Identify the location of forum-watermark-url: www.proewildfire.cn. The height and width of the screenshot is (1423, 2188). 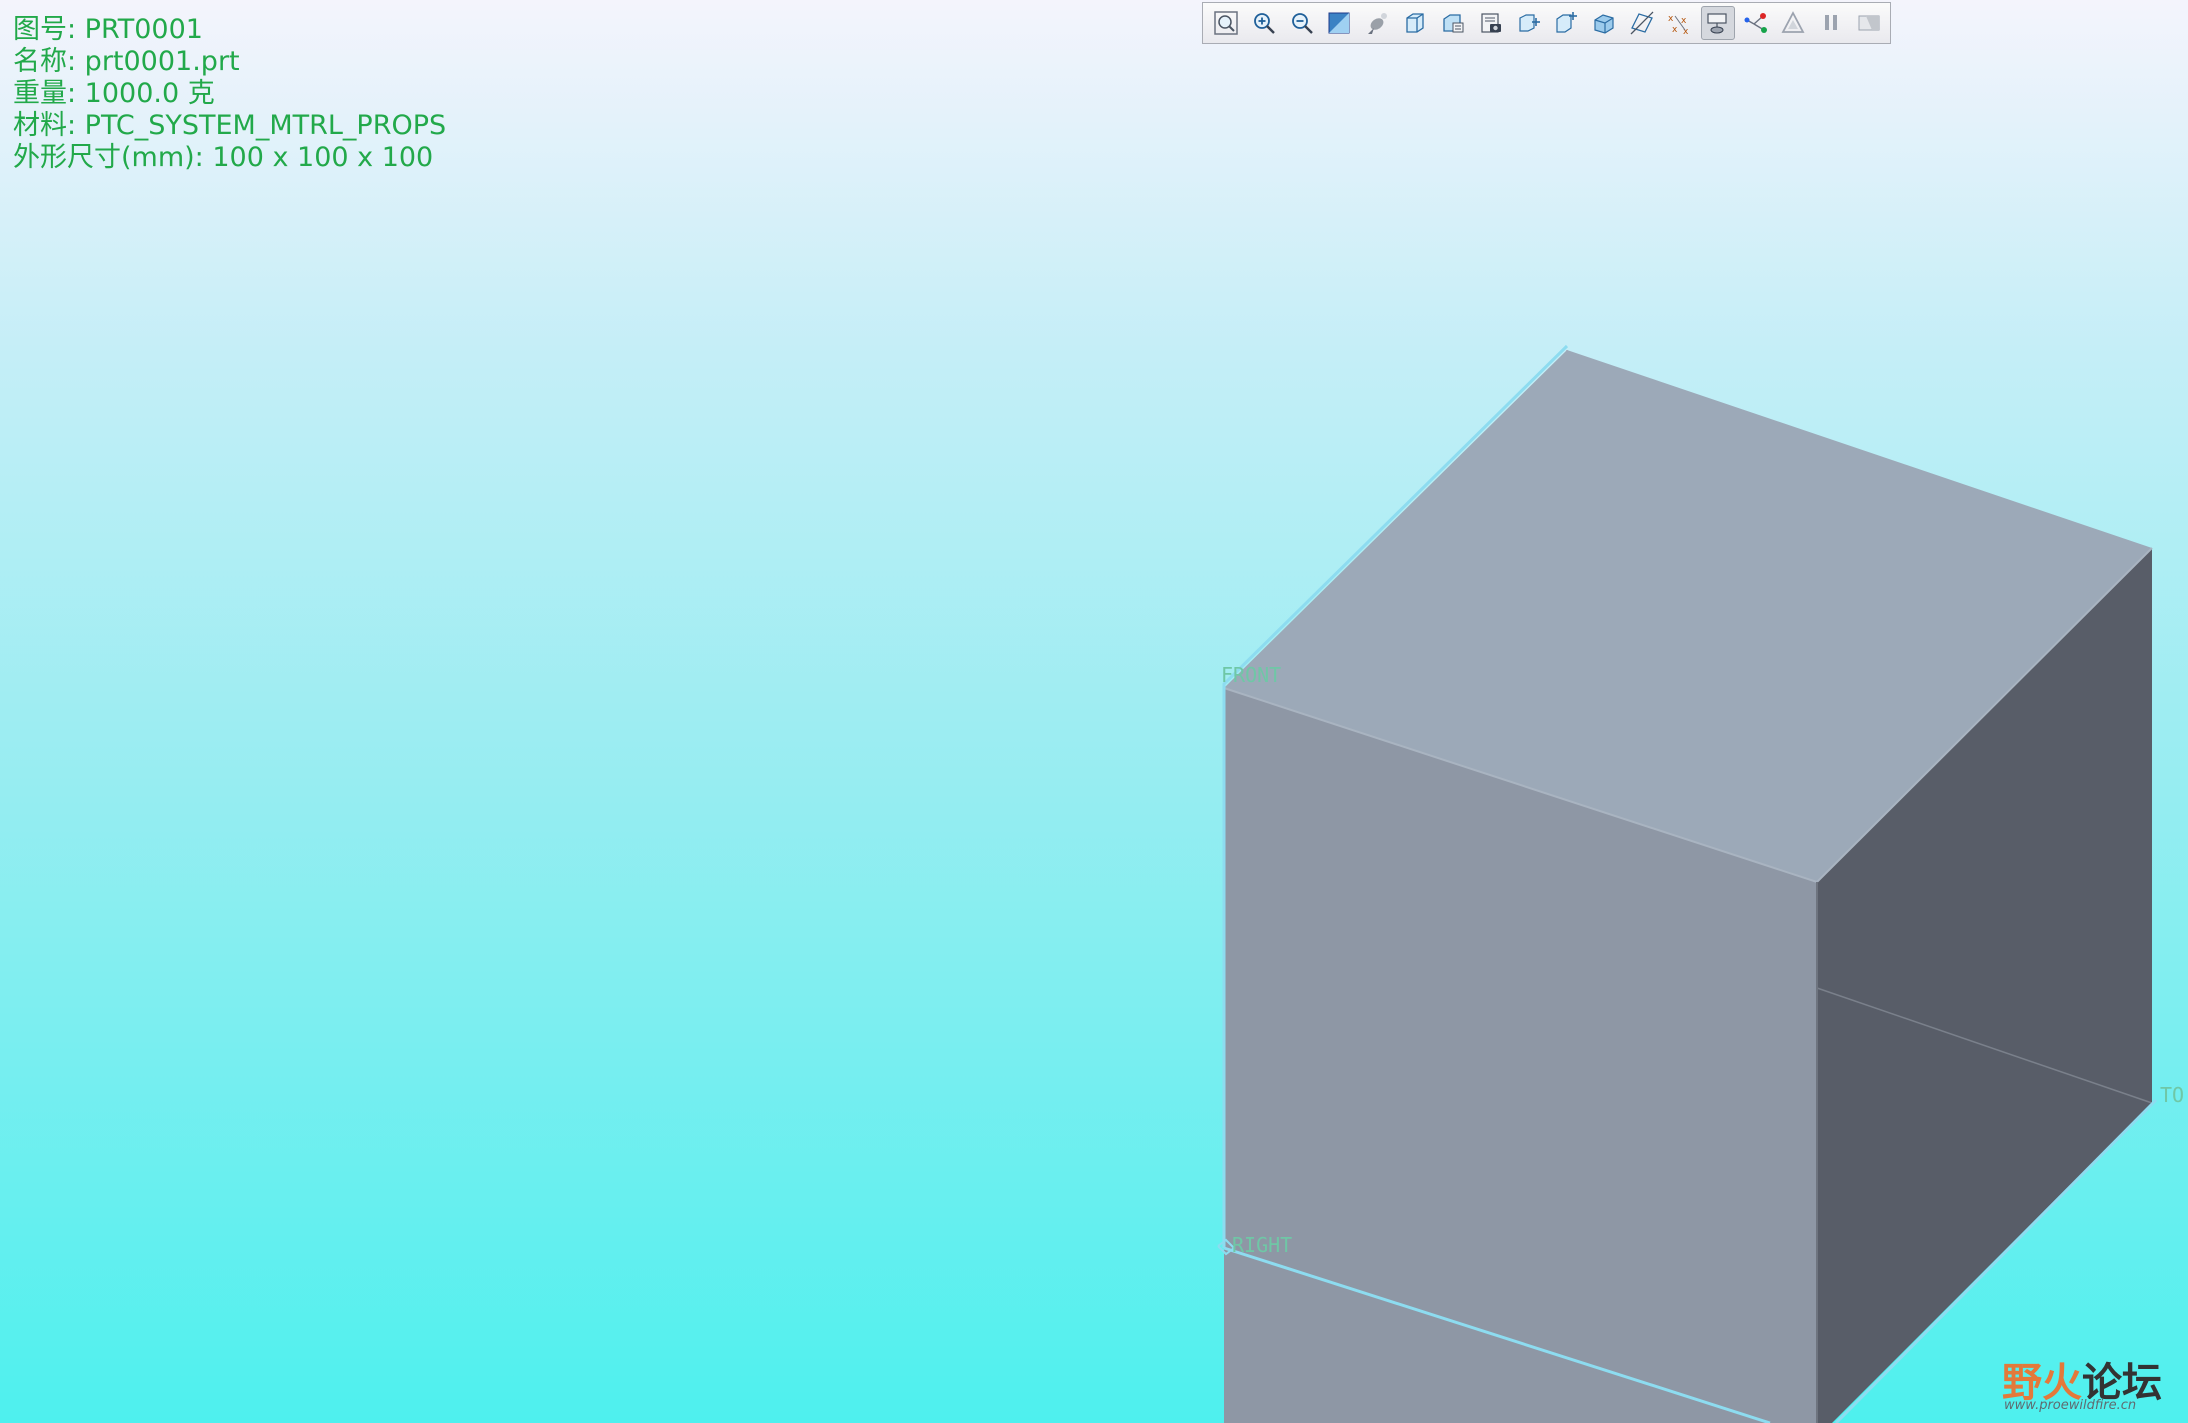
(2070, 1405).